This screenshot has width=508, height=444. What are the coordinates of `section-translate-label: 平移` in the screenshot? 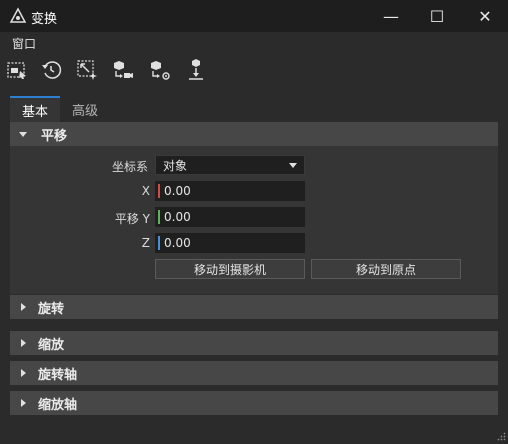 It's located at (54, 136).